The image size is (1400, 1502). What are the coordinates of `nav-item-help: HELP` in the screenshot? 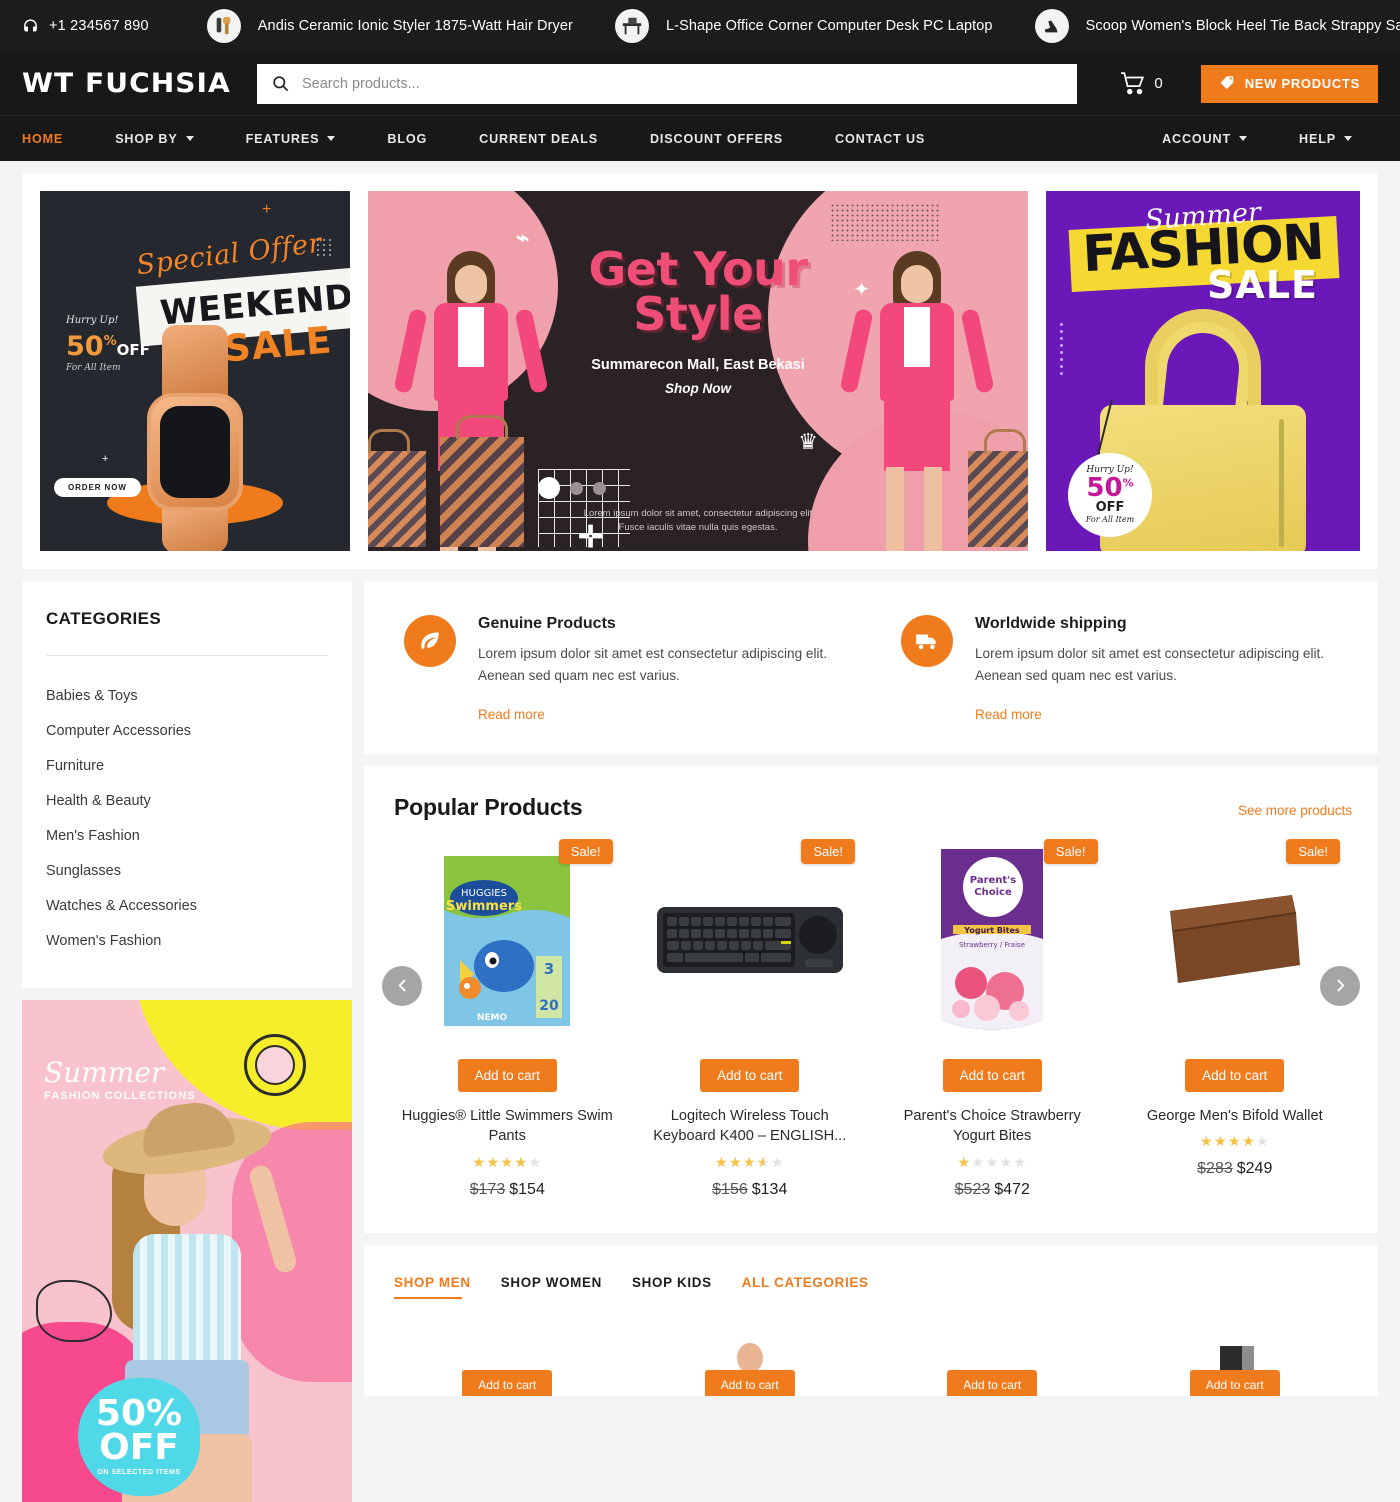 It's located at (1325, 139).